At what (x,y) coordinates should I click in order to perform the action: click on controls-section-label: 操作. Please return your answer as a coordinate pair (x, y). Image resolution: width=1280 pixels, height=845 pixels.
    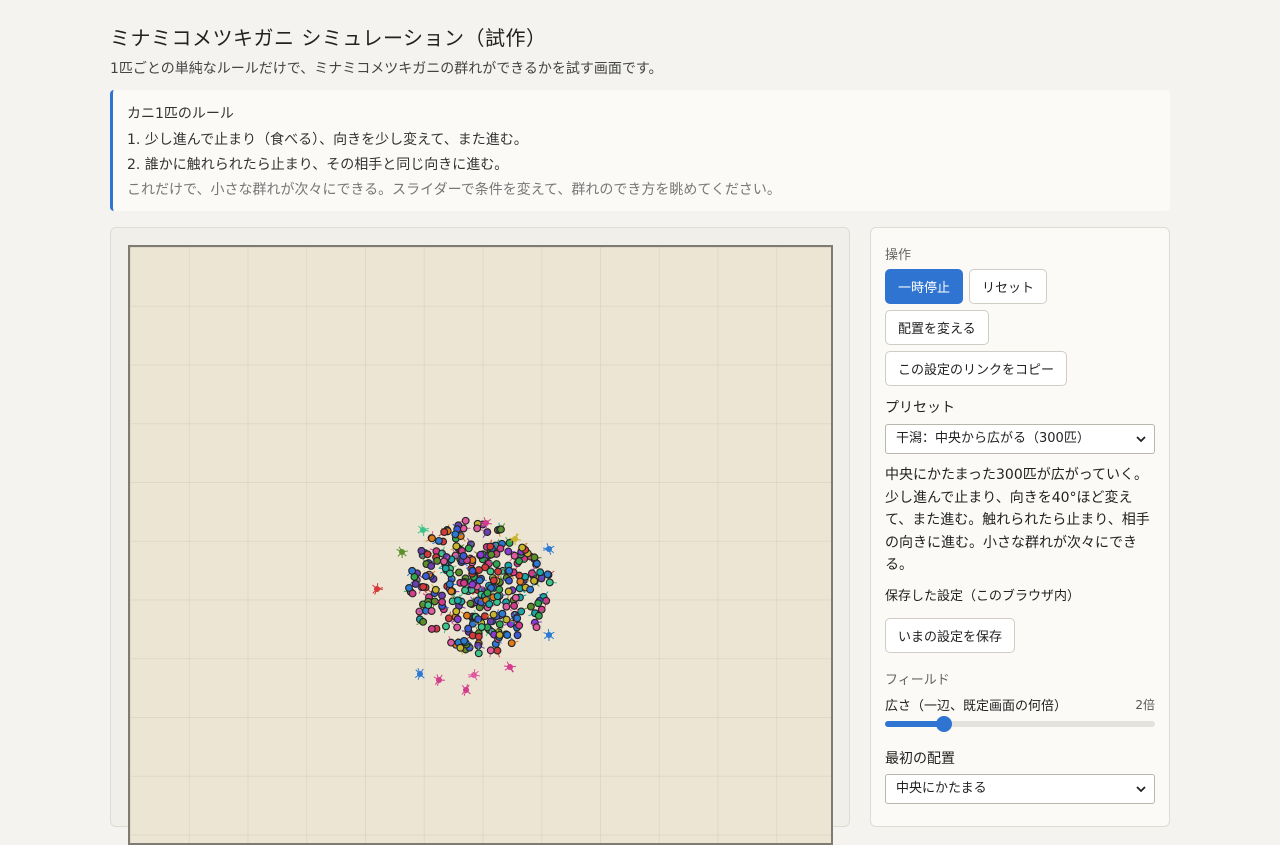
    Looking at the image, I should click on (898, 253).